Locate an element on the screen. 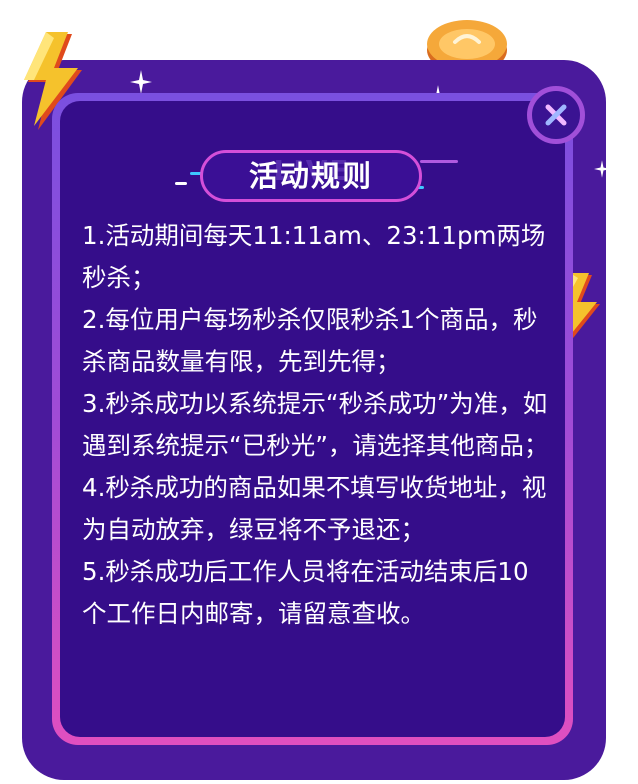  close-button is located at coordinates (556, 115).